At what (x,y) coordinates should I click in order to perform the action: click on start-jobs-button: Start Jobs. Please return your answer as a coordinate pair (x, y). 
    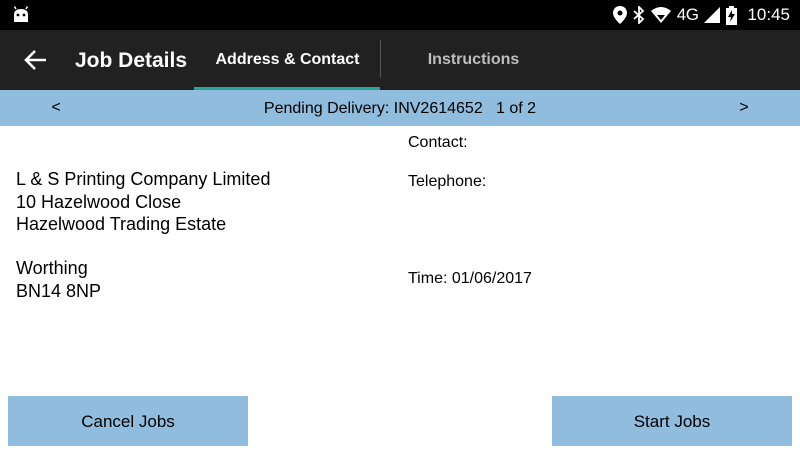
    Looking at the image, I should click on (672, 421).